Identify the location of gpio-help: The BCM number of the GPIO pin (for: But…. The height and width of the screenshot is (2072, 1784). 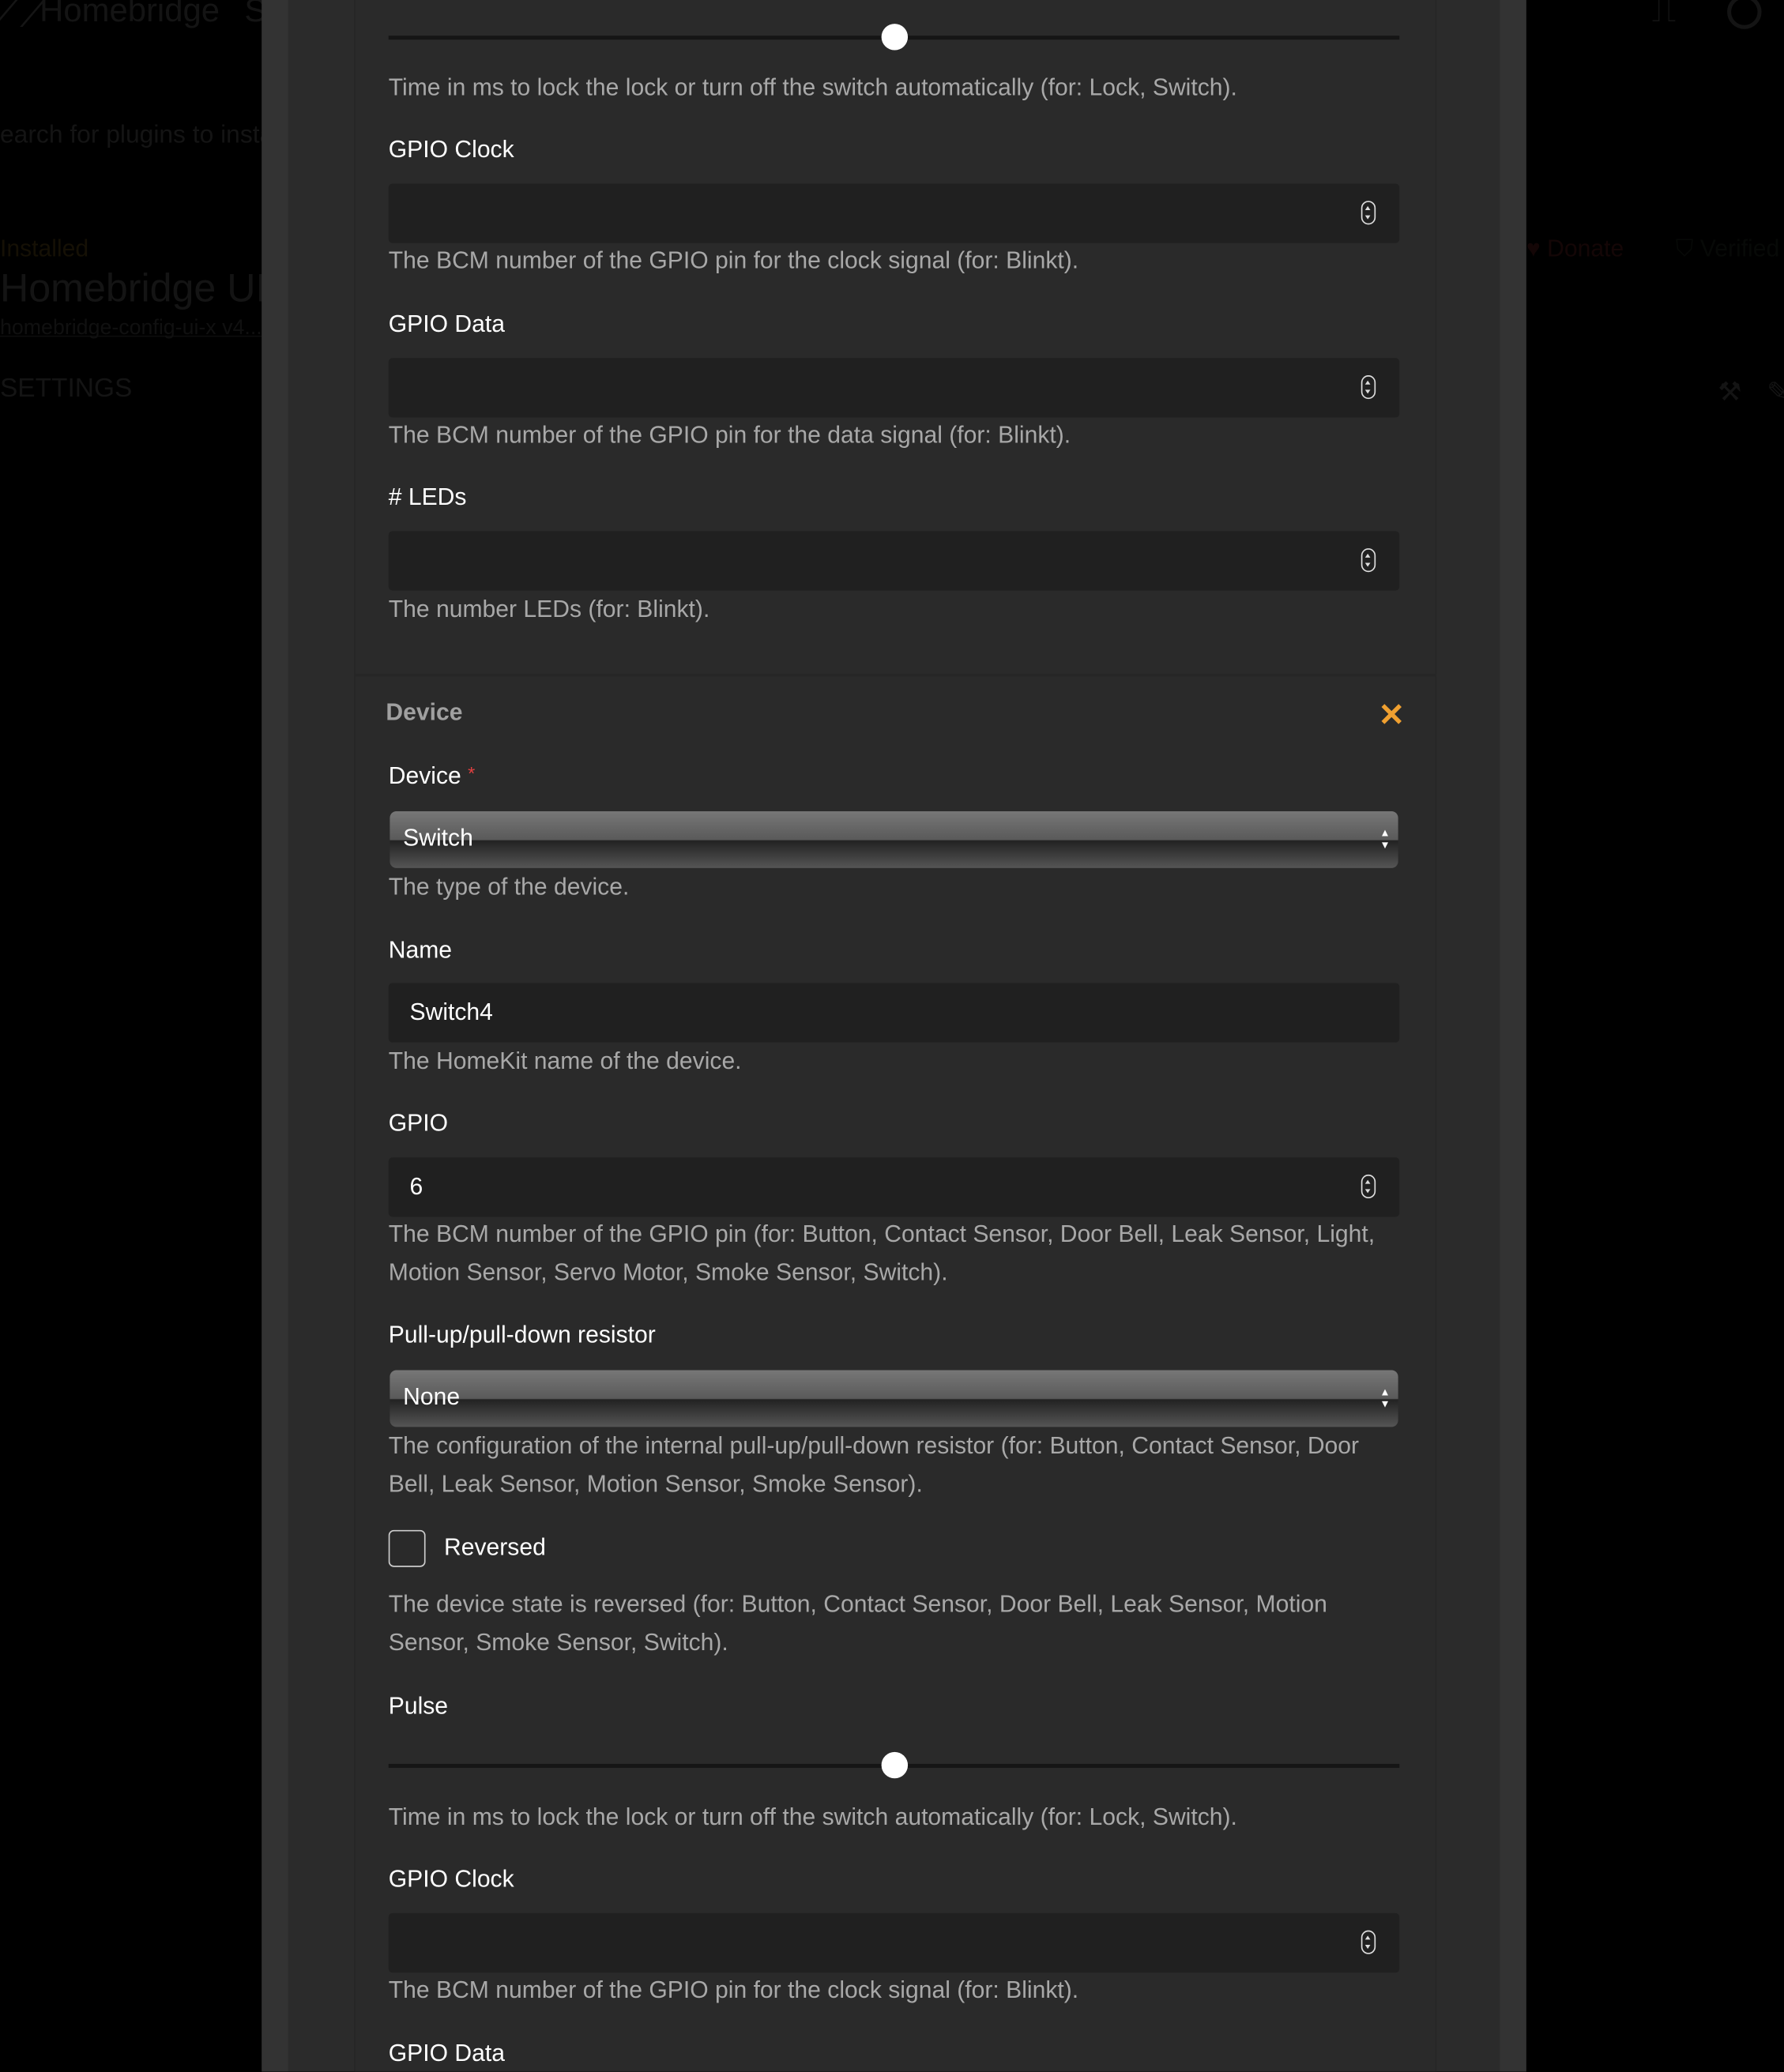
(882, 1253).